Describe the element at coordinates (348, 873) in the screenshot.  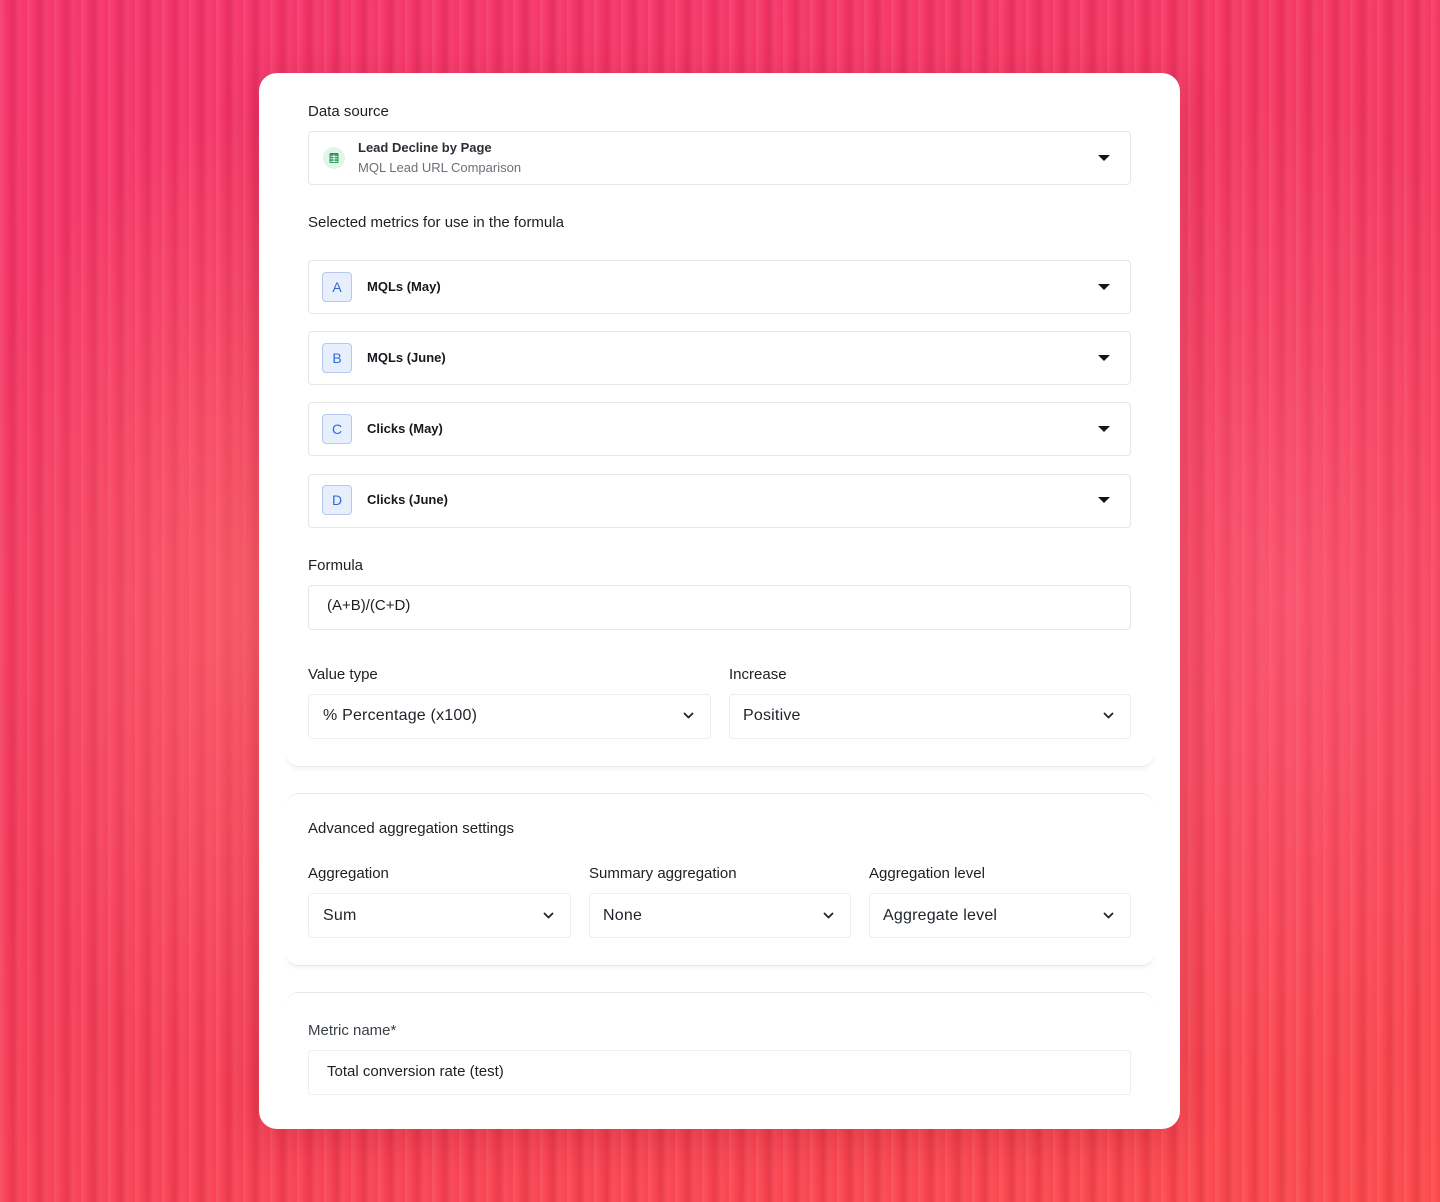
I see `aggregation-label: Aggregation` at that location.